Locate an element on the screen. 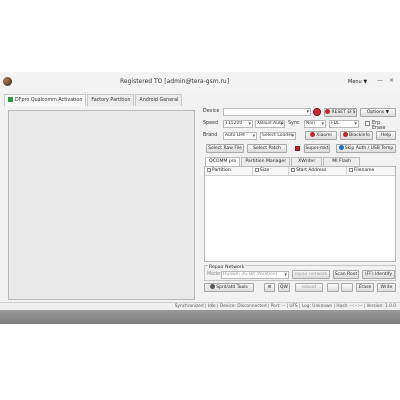 This screenshot has width=400, height=400. xiaomi-label: Xiaomi is located at coordinates (324, 135).